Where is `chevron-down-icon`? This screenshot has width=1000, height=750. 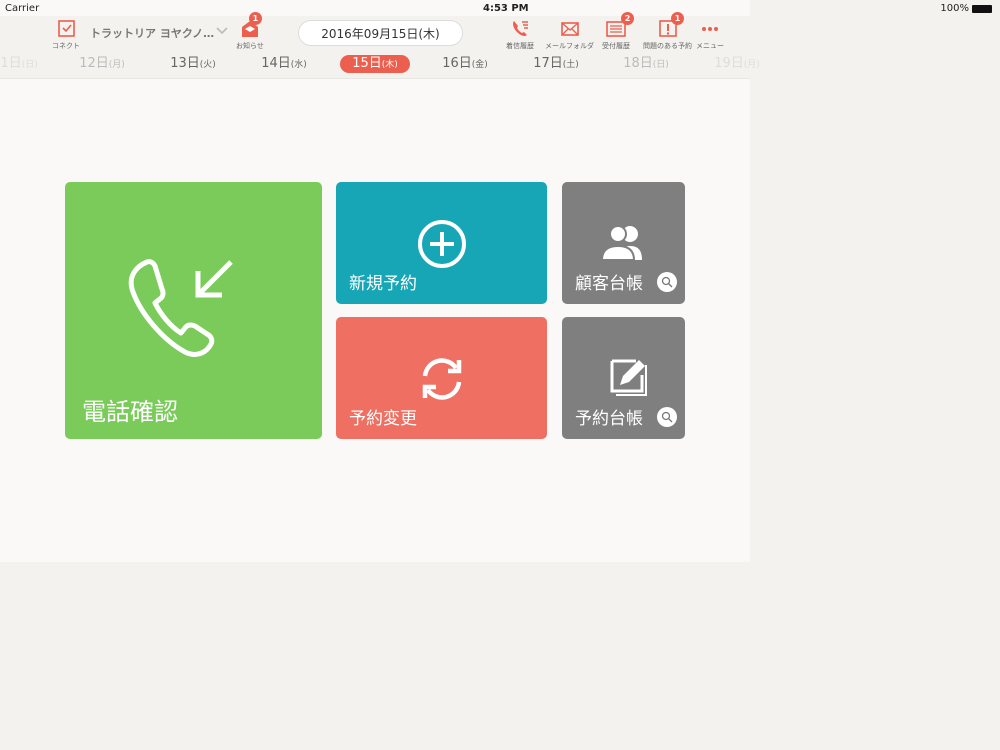 chevron-down-icon is located at coordinates (222, 31).